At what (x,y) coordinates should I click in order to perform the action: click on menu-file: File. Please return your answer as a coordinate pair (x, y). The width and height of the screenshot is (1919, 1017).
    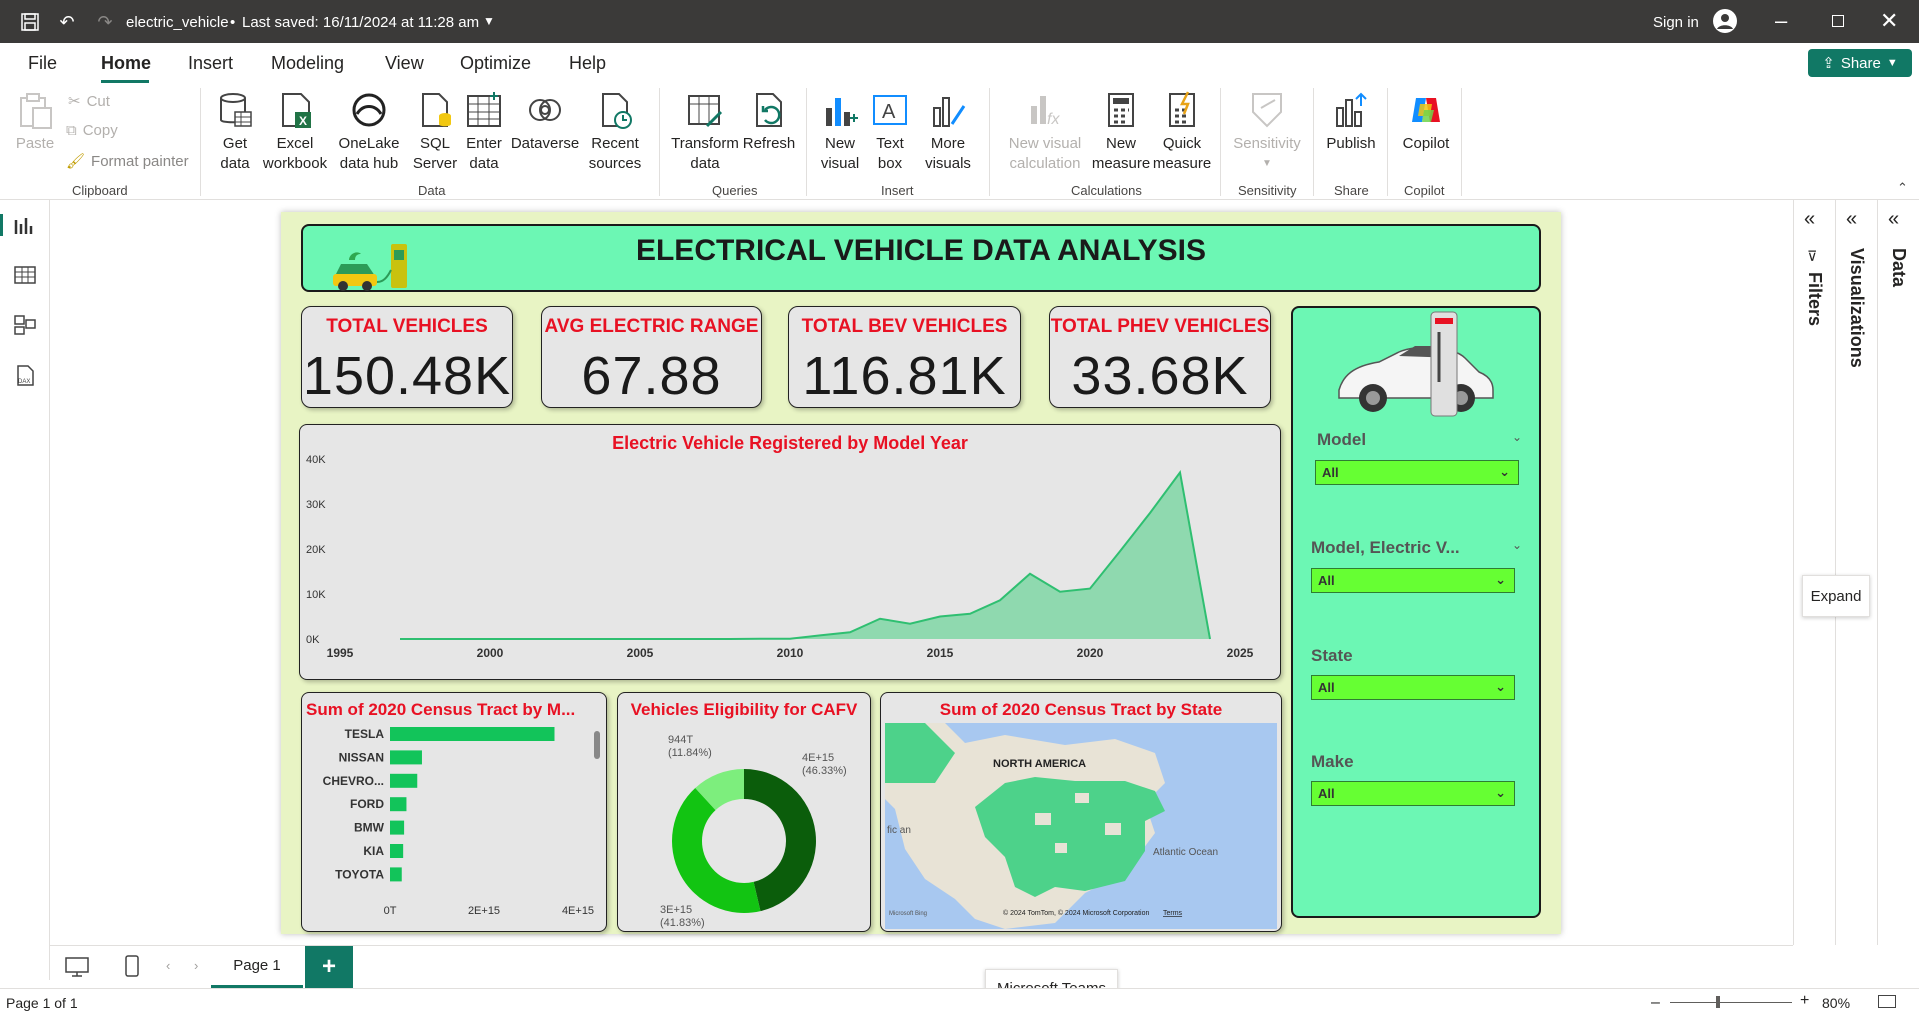
    Looking at the image, I should click on (42, 63).